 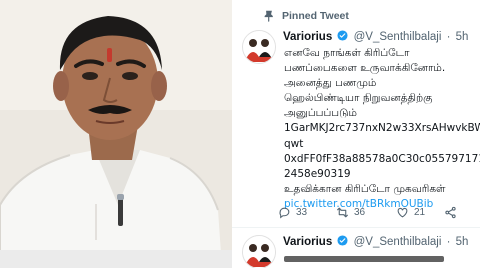 I want to click on reply-icon, so click(x=284, y=213).